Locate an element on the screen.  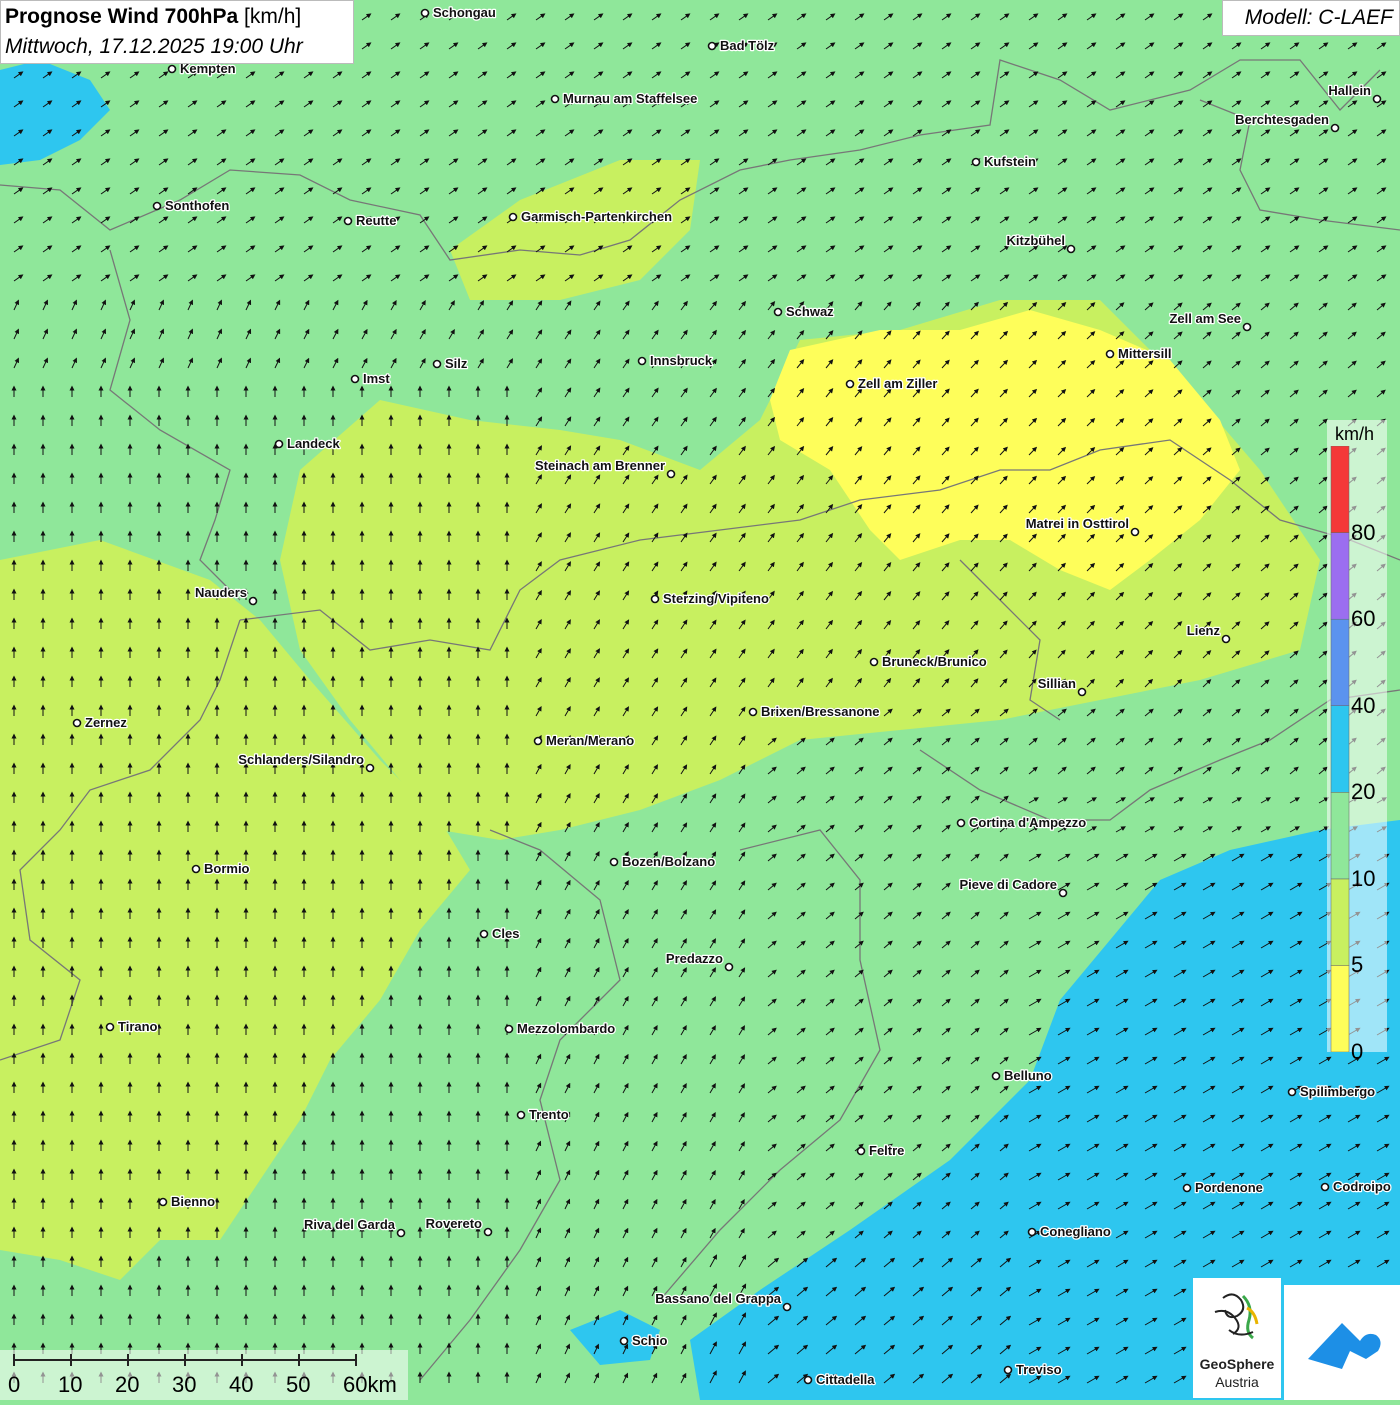
geosphere-name: GeoSphere is located at coordinates (1237, 1364).